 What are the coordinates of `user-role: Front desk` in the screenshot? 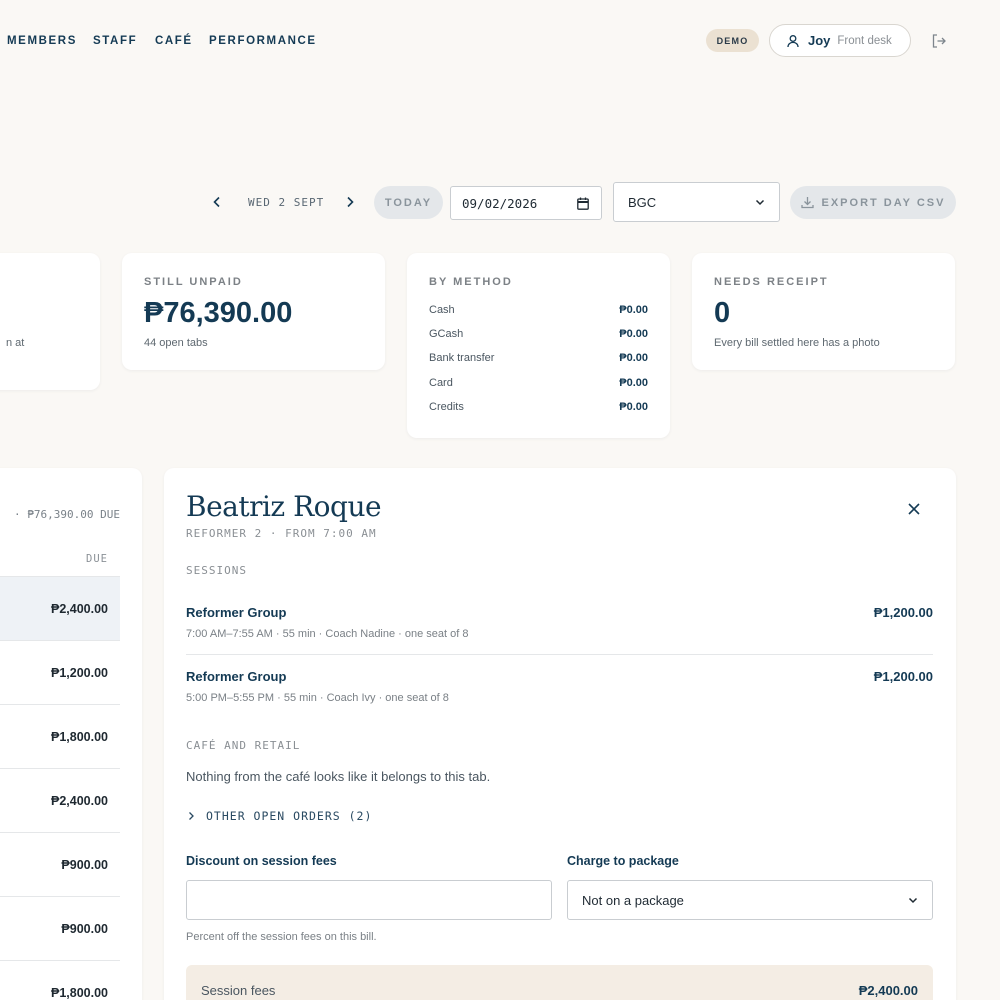 It's located at (864, 40).